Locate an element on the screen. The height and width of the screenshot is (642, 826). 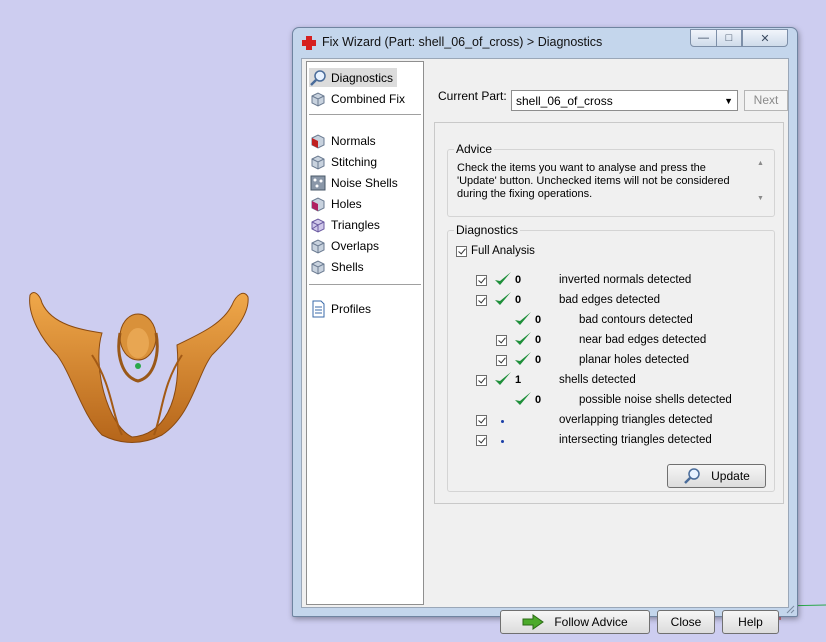
shells-checkbox is located at coordinates (481, 380).